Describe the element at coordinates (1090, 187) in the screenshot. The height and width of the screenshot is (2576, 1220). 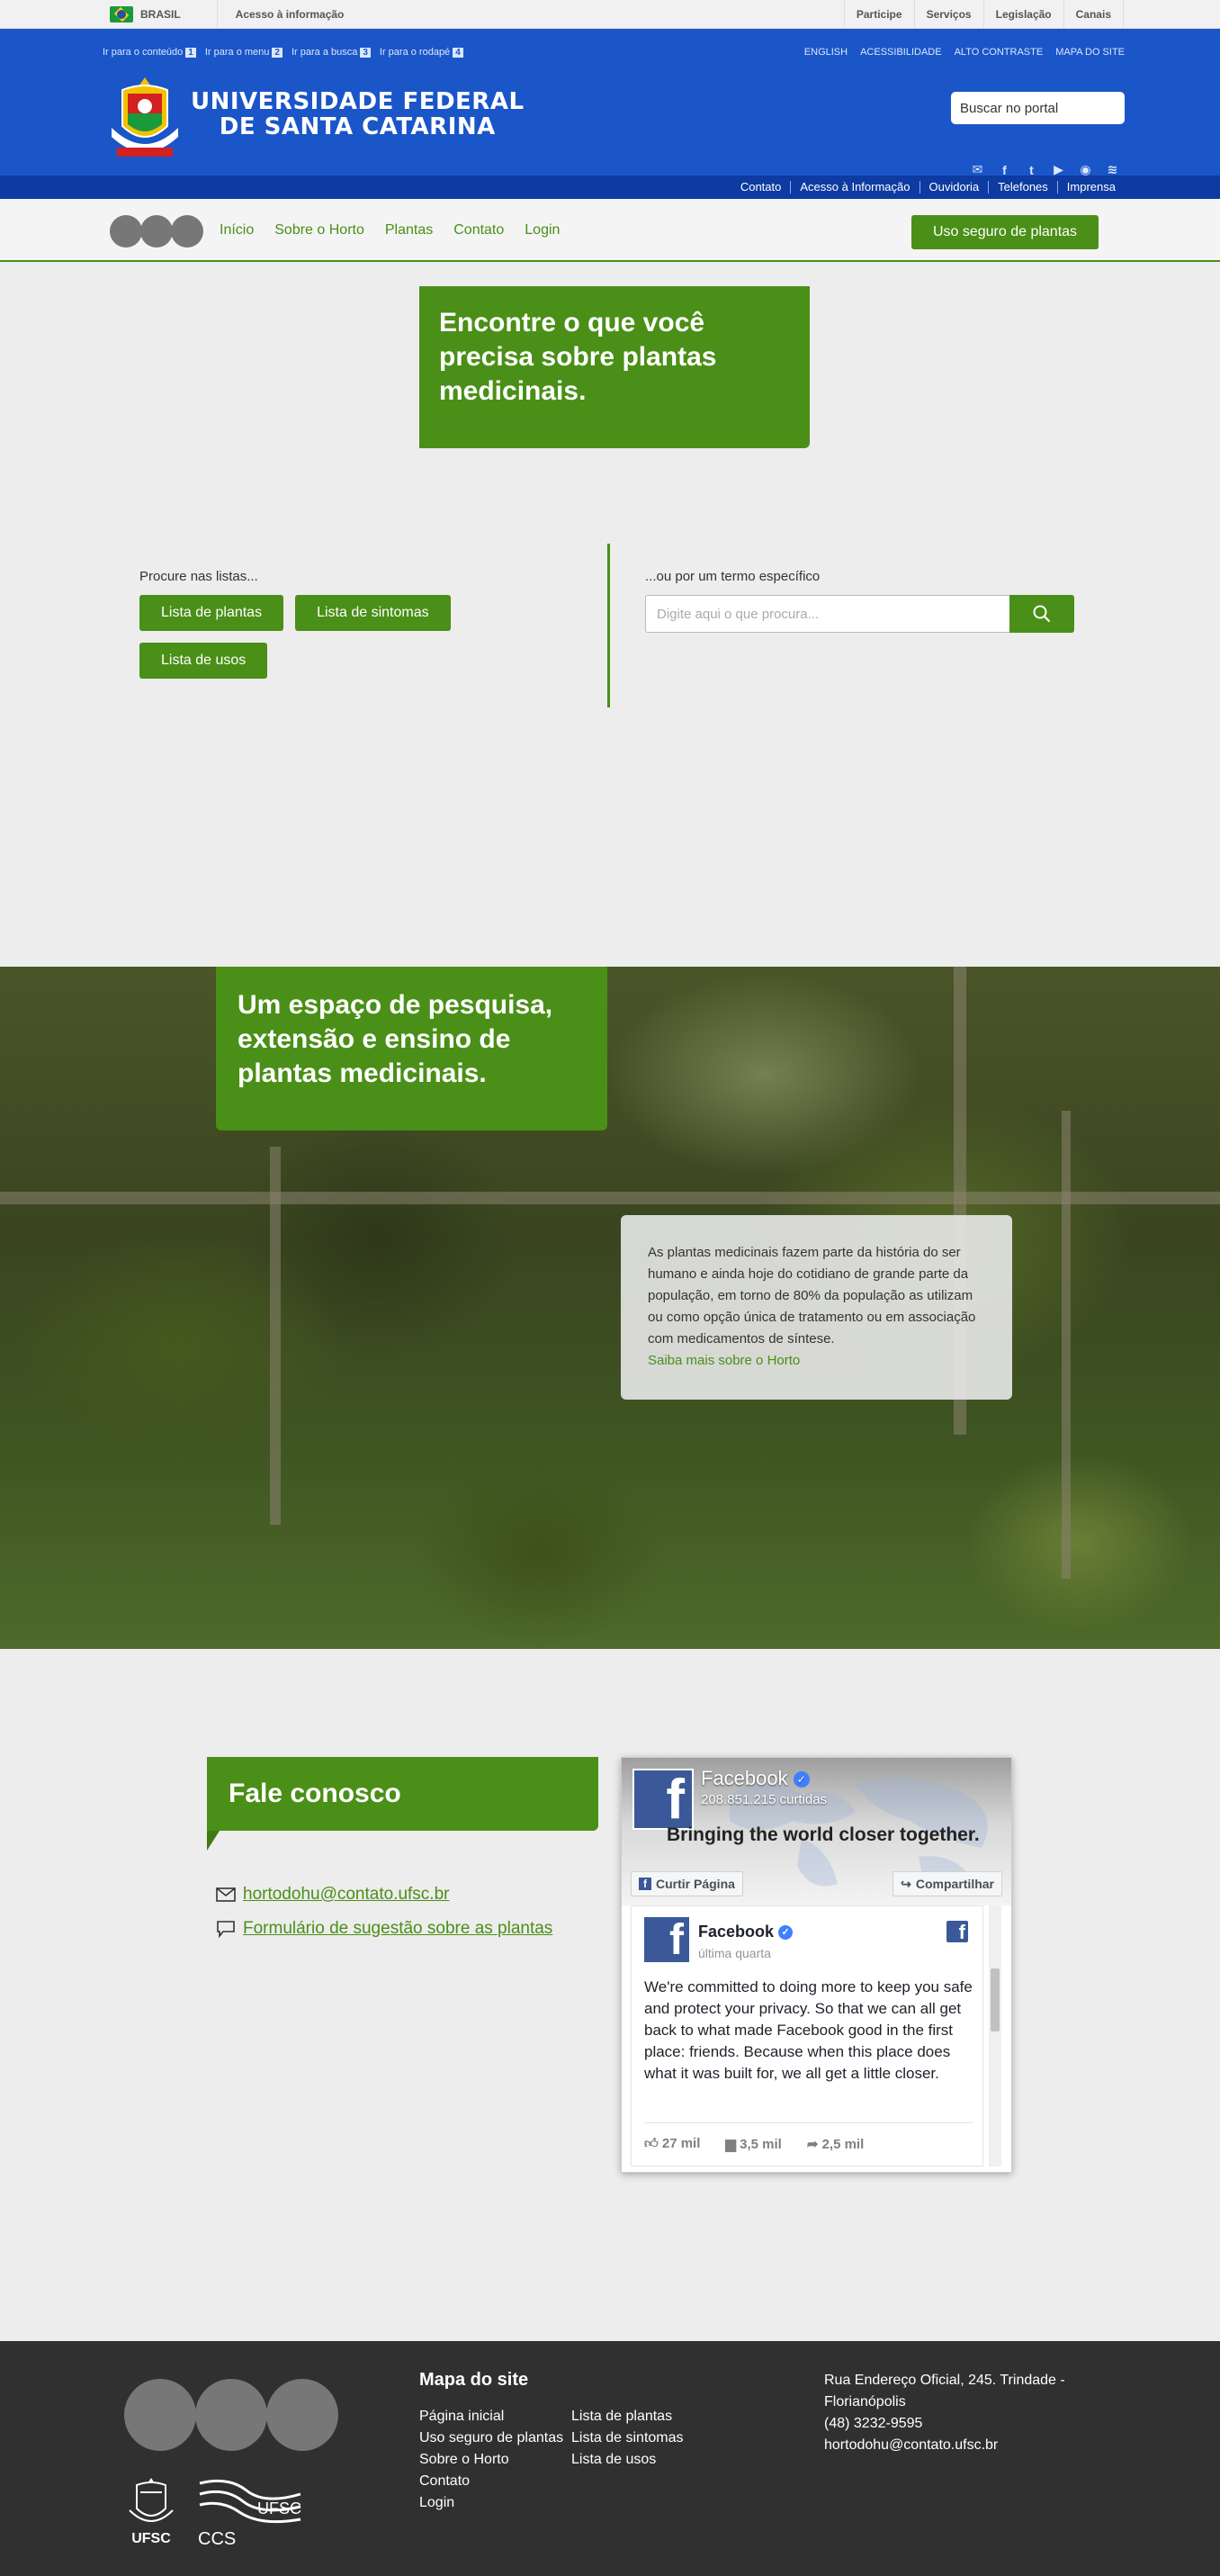
I see `utility-link-imprensa: Imprensa` at that location.